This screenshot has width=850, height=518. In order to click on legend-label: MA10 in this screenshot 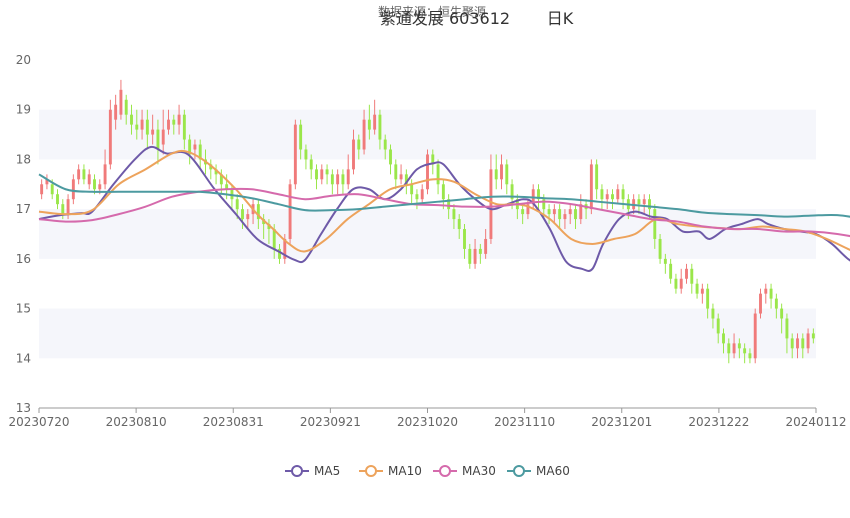, I will do `click(405, 471)`.